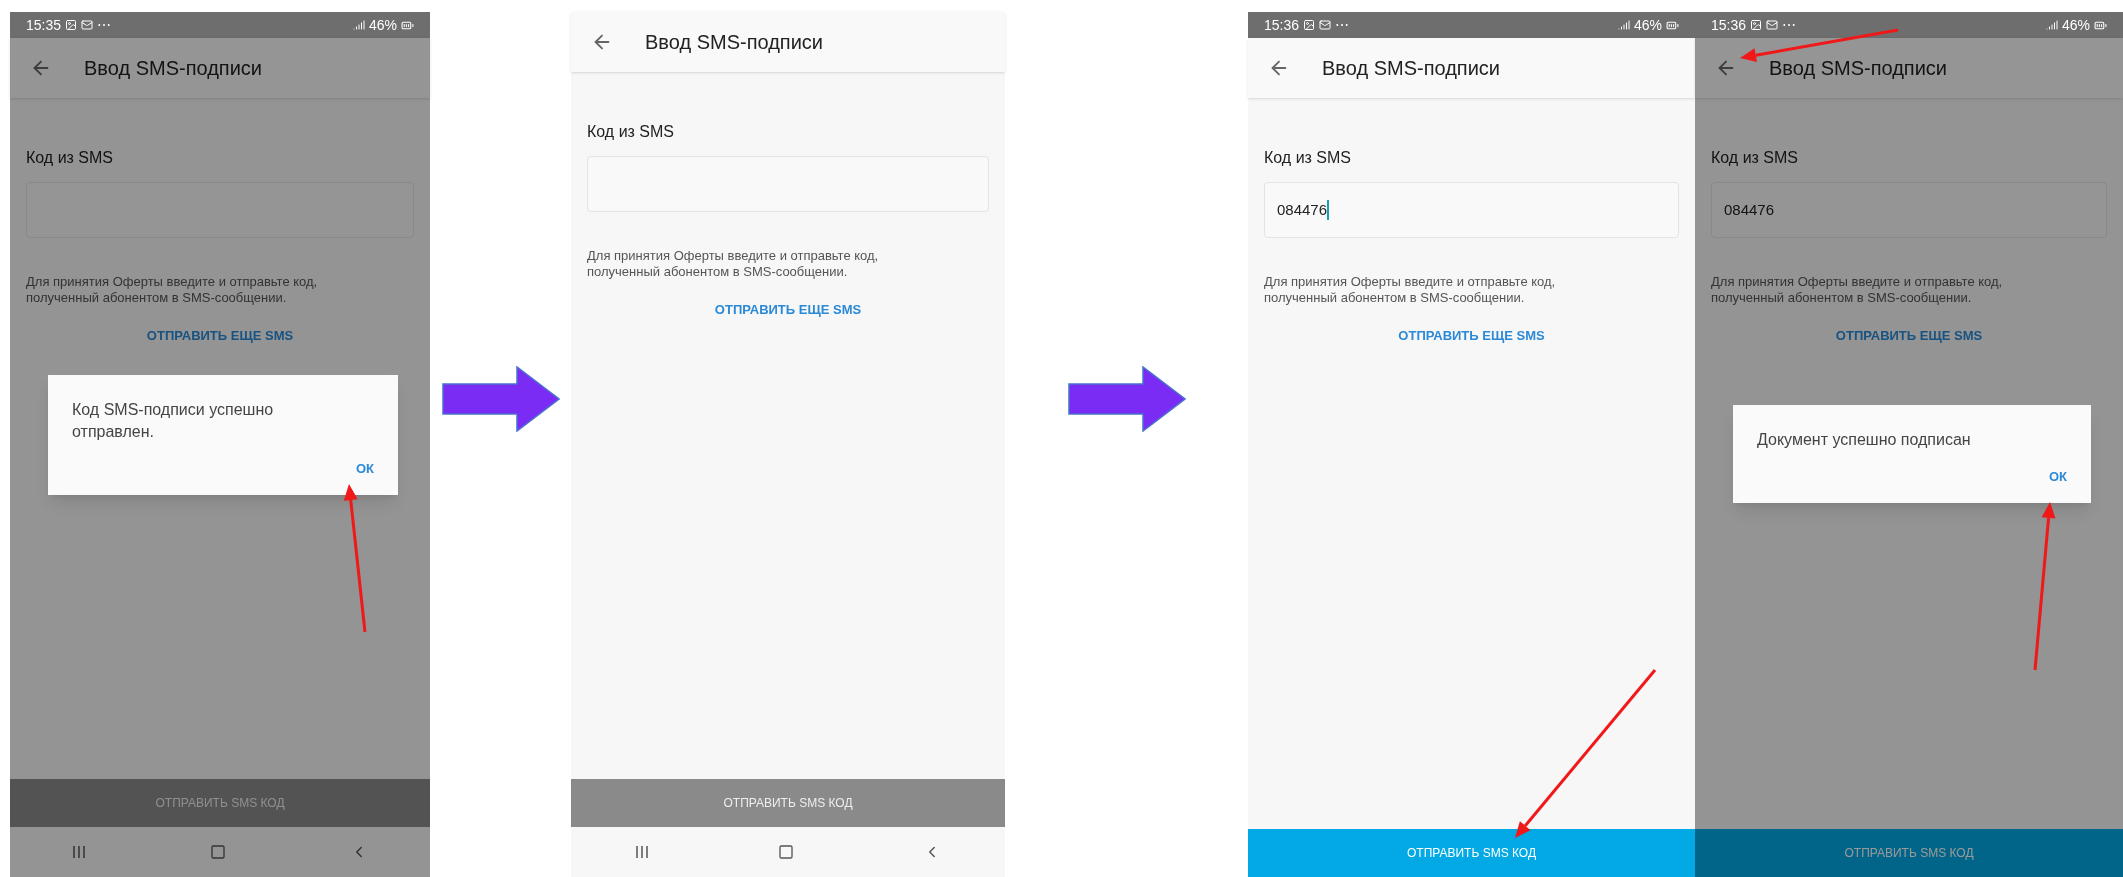 This screenshot has height=877, width=2123. Describe the element at coordinates (173, 421) in the screenshot. I see `dialog-message: Код SMS-подписи успешно отправлен.` at that location.